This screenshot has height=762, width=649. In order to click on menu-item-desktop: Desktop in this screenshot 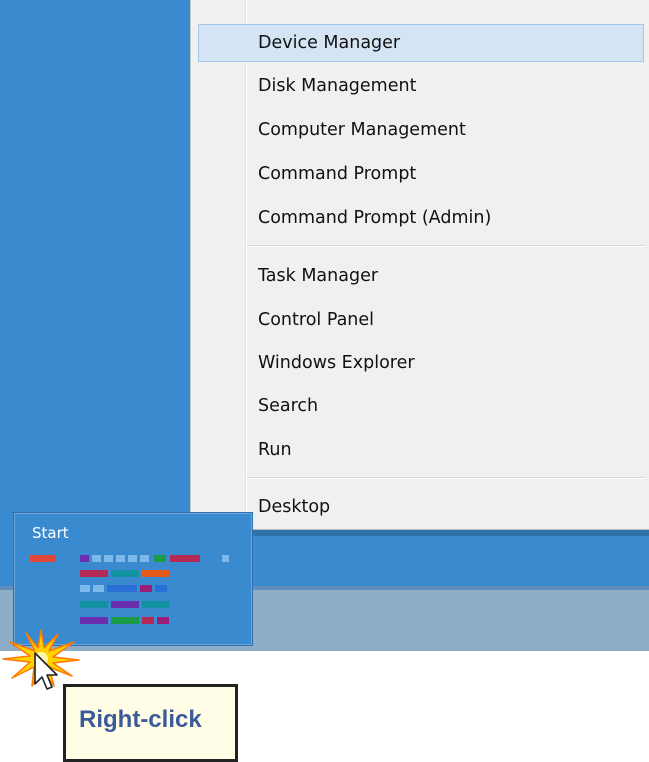, I will do `click(421, 507)`.